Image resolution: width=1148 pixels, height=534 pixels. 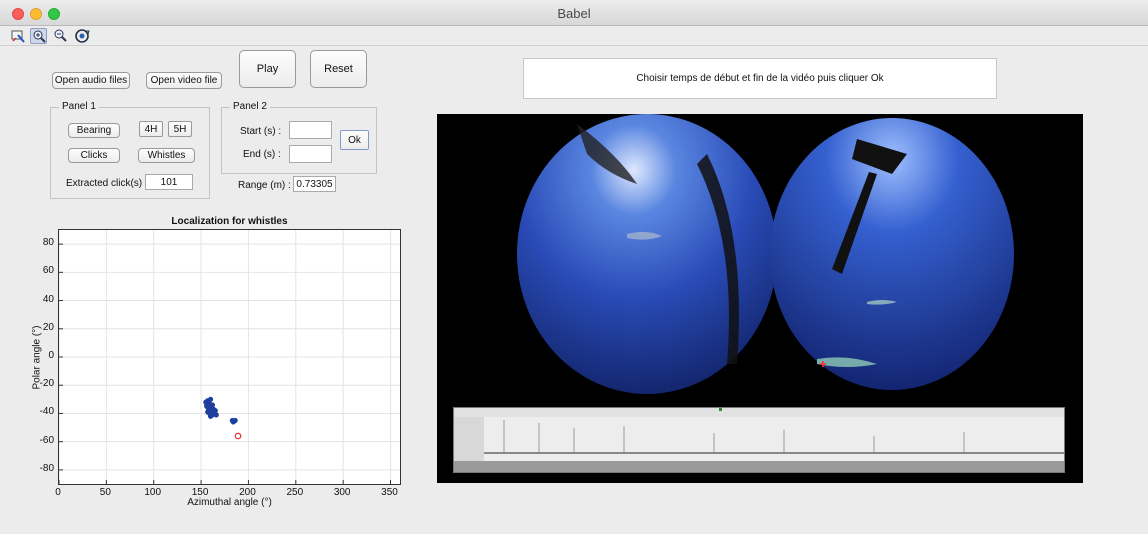 I want to click on clicks-button: Clicks, so click(x=94, y=155).